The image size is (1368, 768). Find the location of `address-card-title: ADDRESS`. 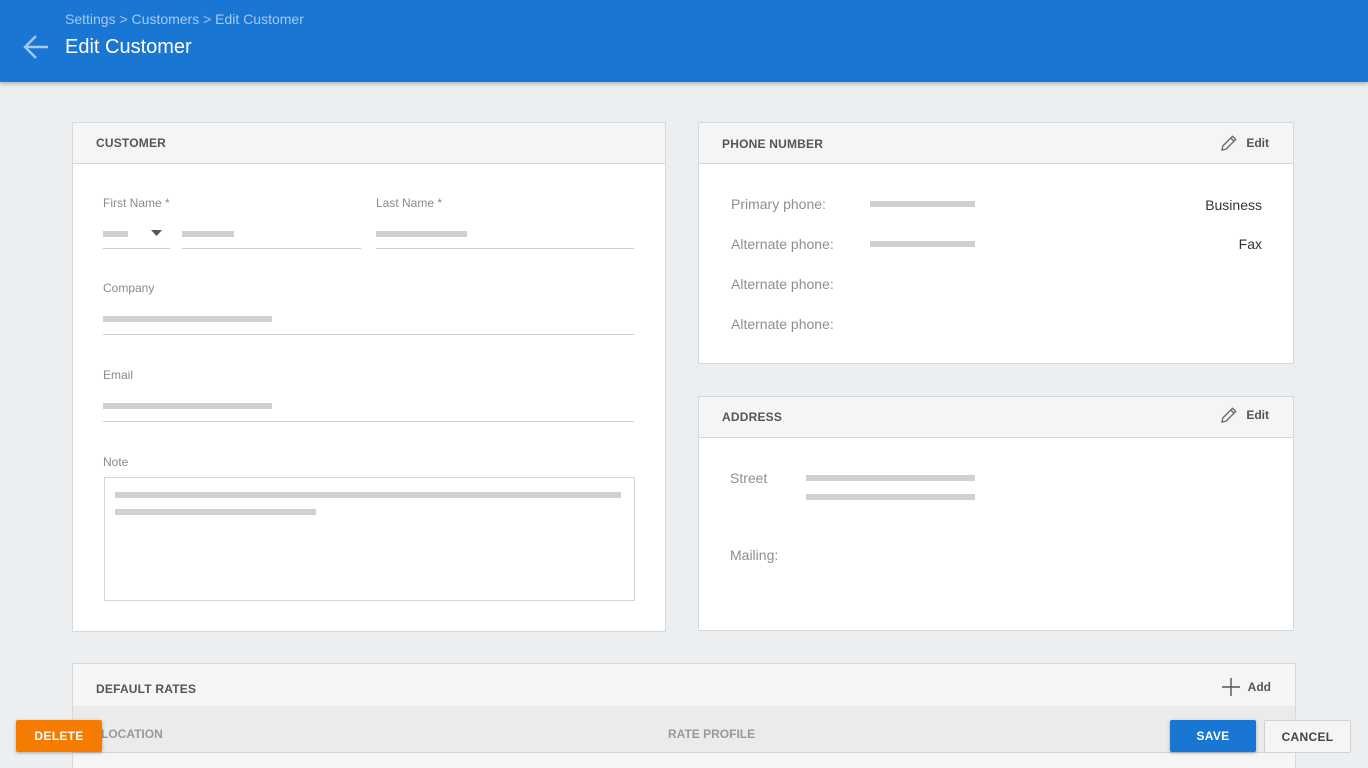

address-card-title: ADDRESS is located at coordinates (752, 417).